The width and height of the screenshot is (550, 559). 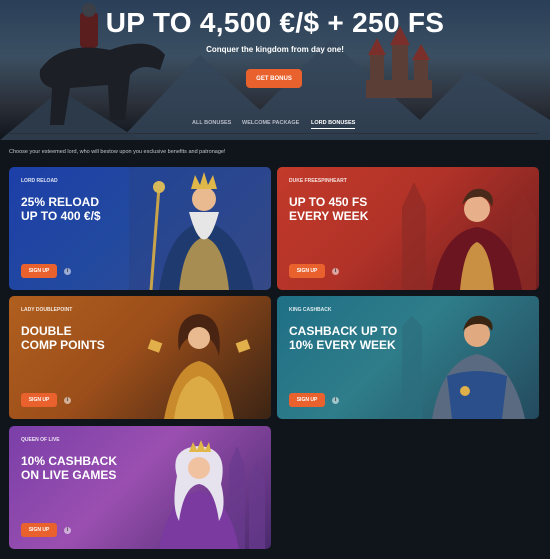 What do you see at coordinates (275, 22) in the screenshot?
I see `hero-title: UP TO 4,500 €/$ + 250 FS` at bounding box center [275, 22].